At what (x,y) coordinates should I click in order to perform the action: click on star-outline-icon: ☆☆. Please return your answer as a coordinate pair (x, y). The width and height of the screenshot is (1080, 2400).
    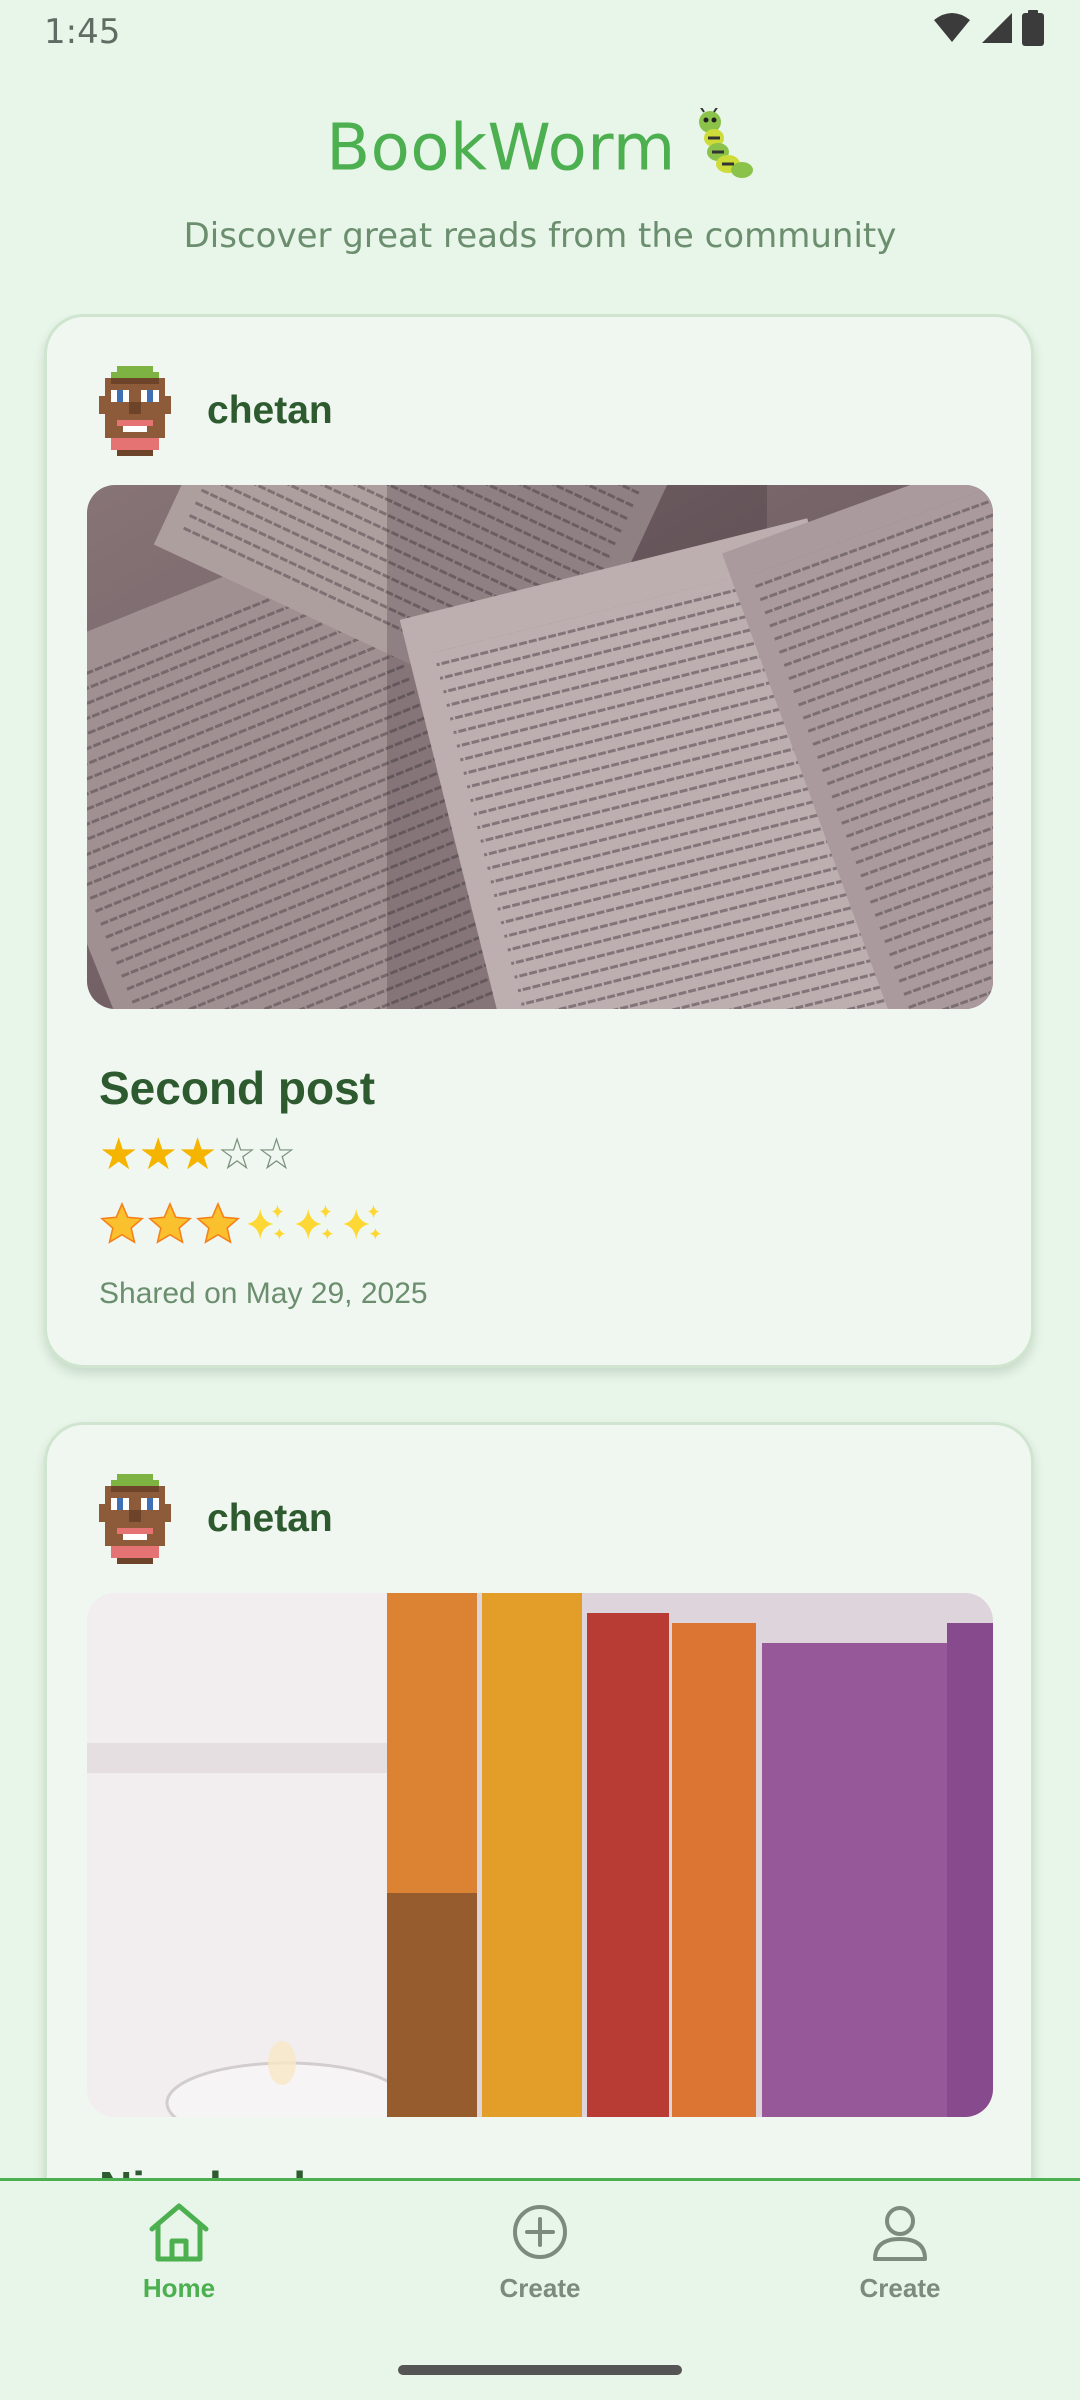
    Looking at the image, I should click on (257, 1154).